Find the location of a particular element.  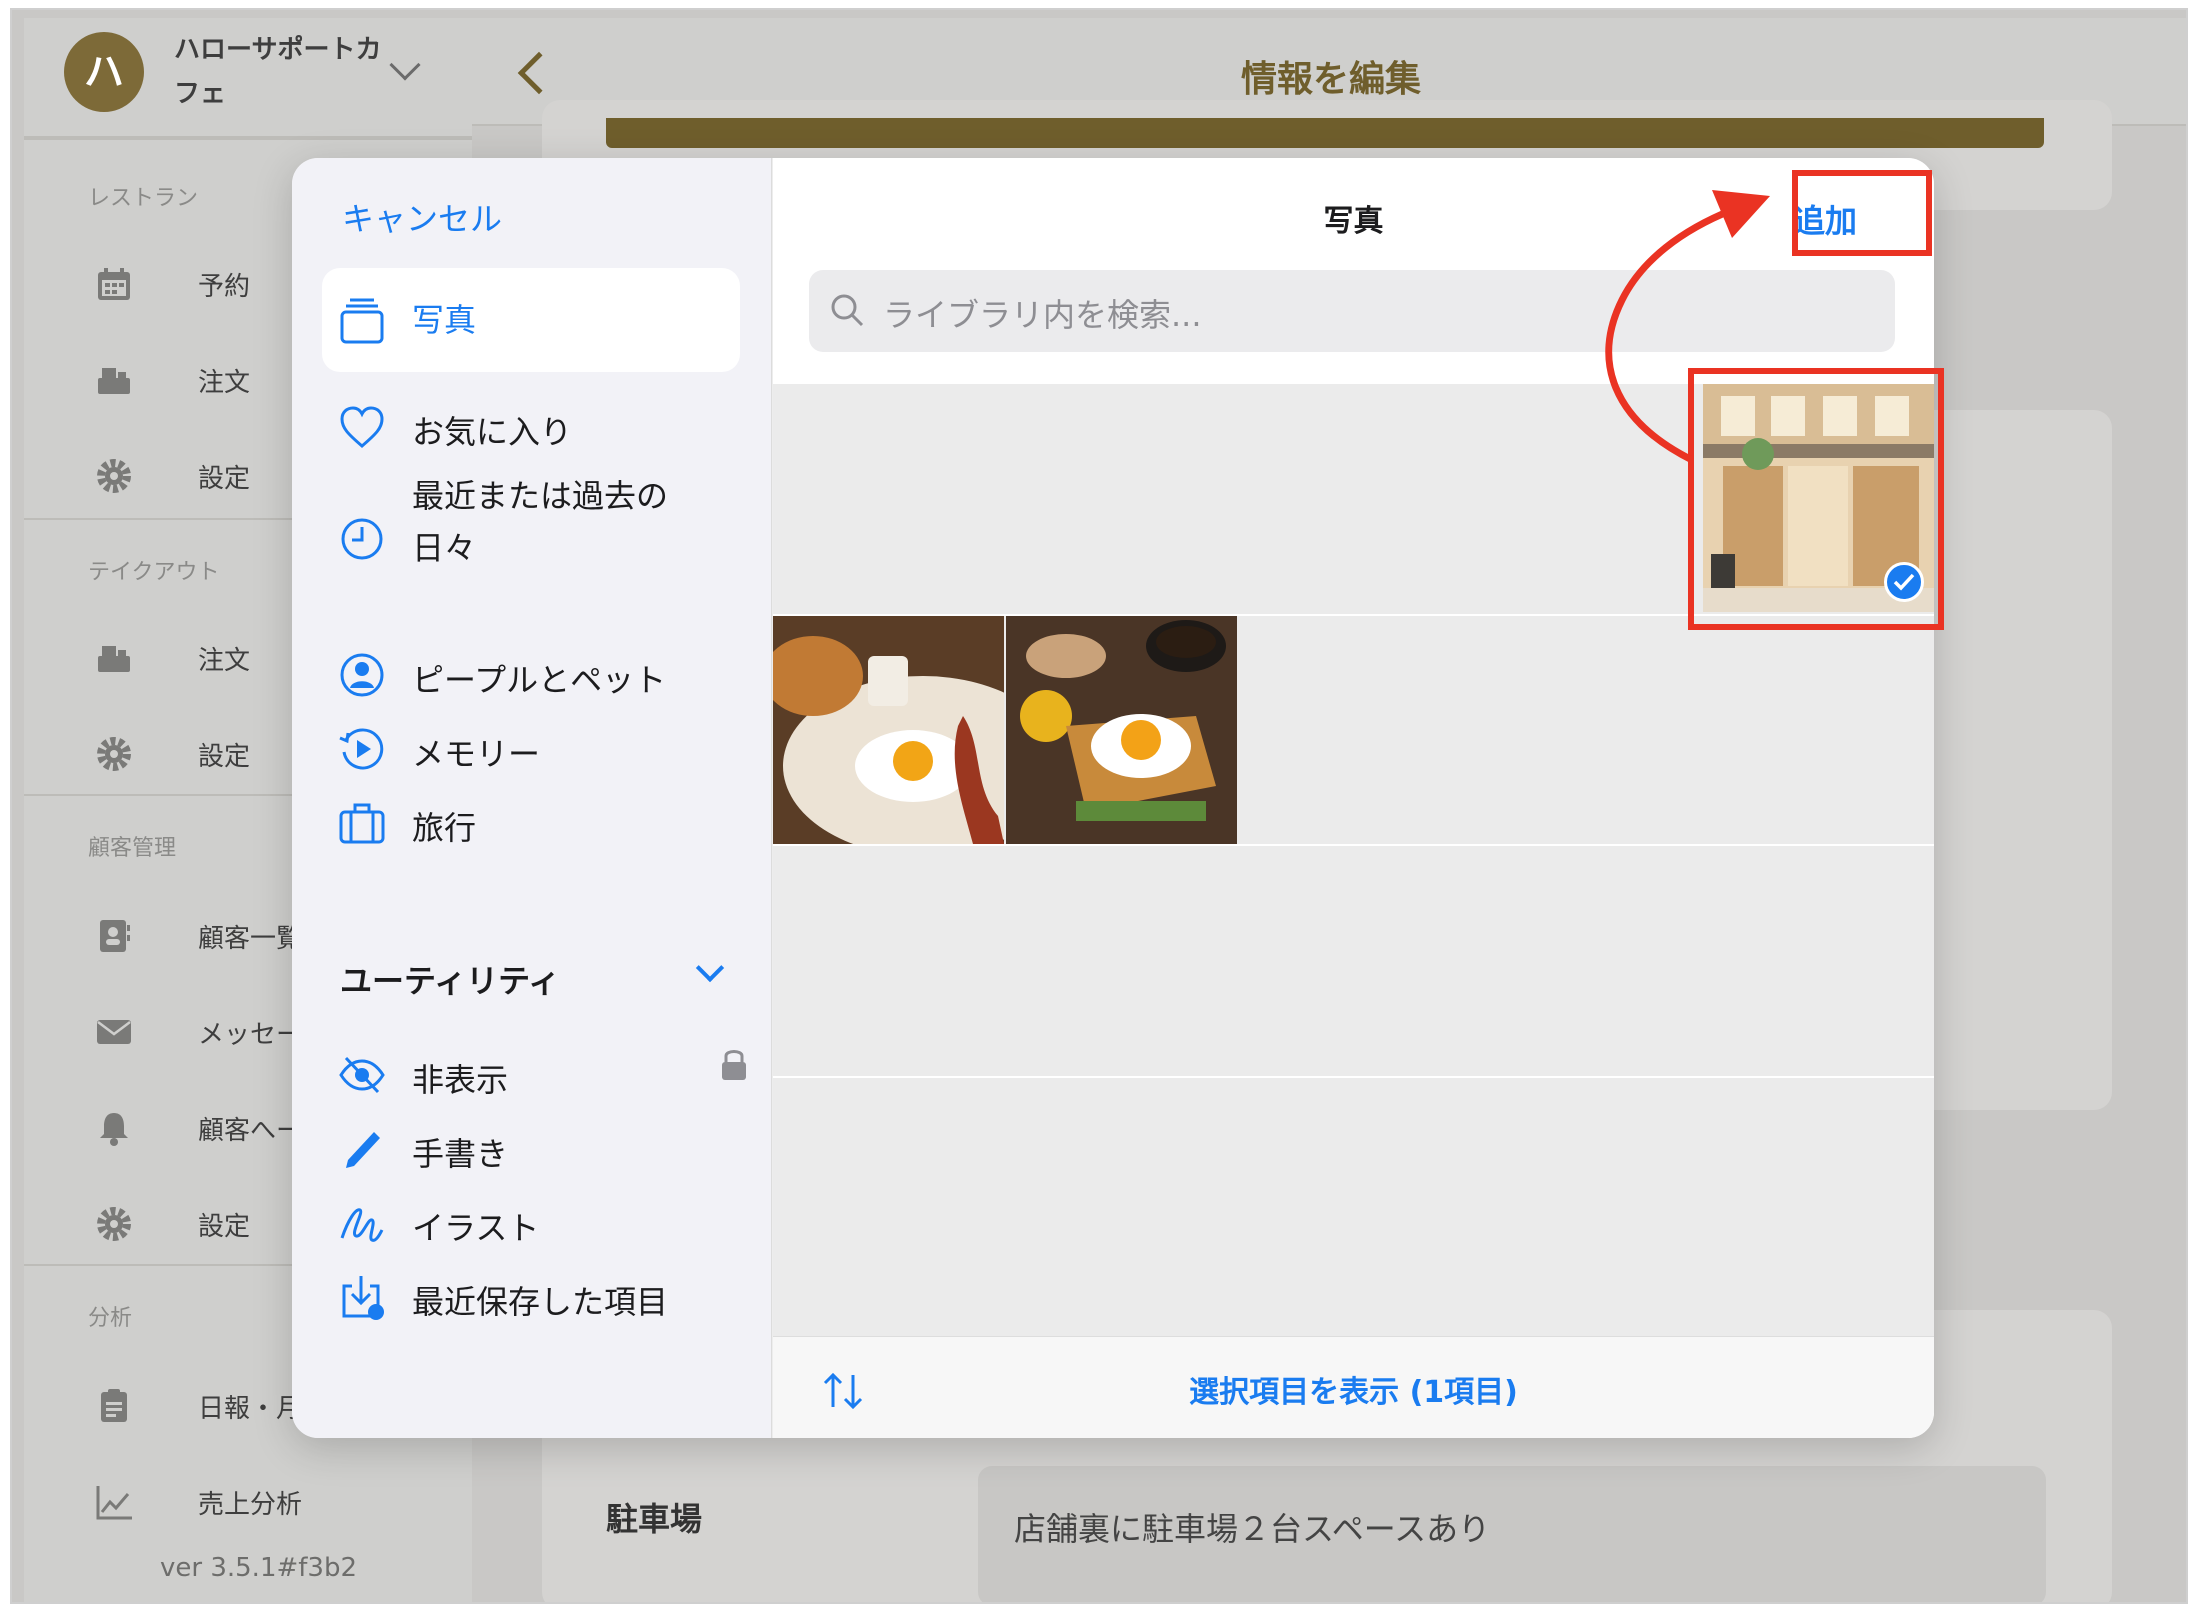

photo-stack-icon is located at coordinates (362, 321).